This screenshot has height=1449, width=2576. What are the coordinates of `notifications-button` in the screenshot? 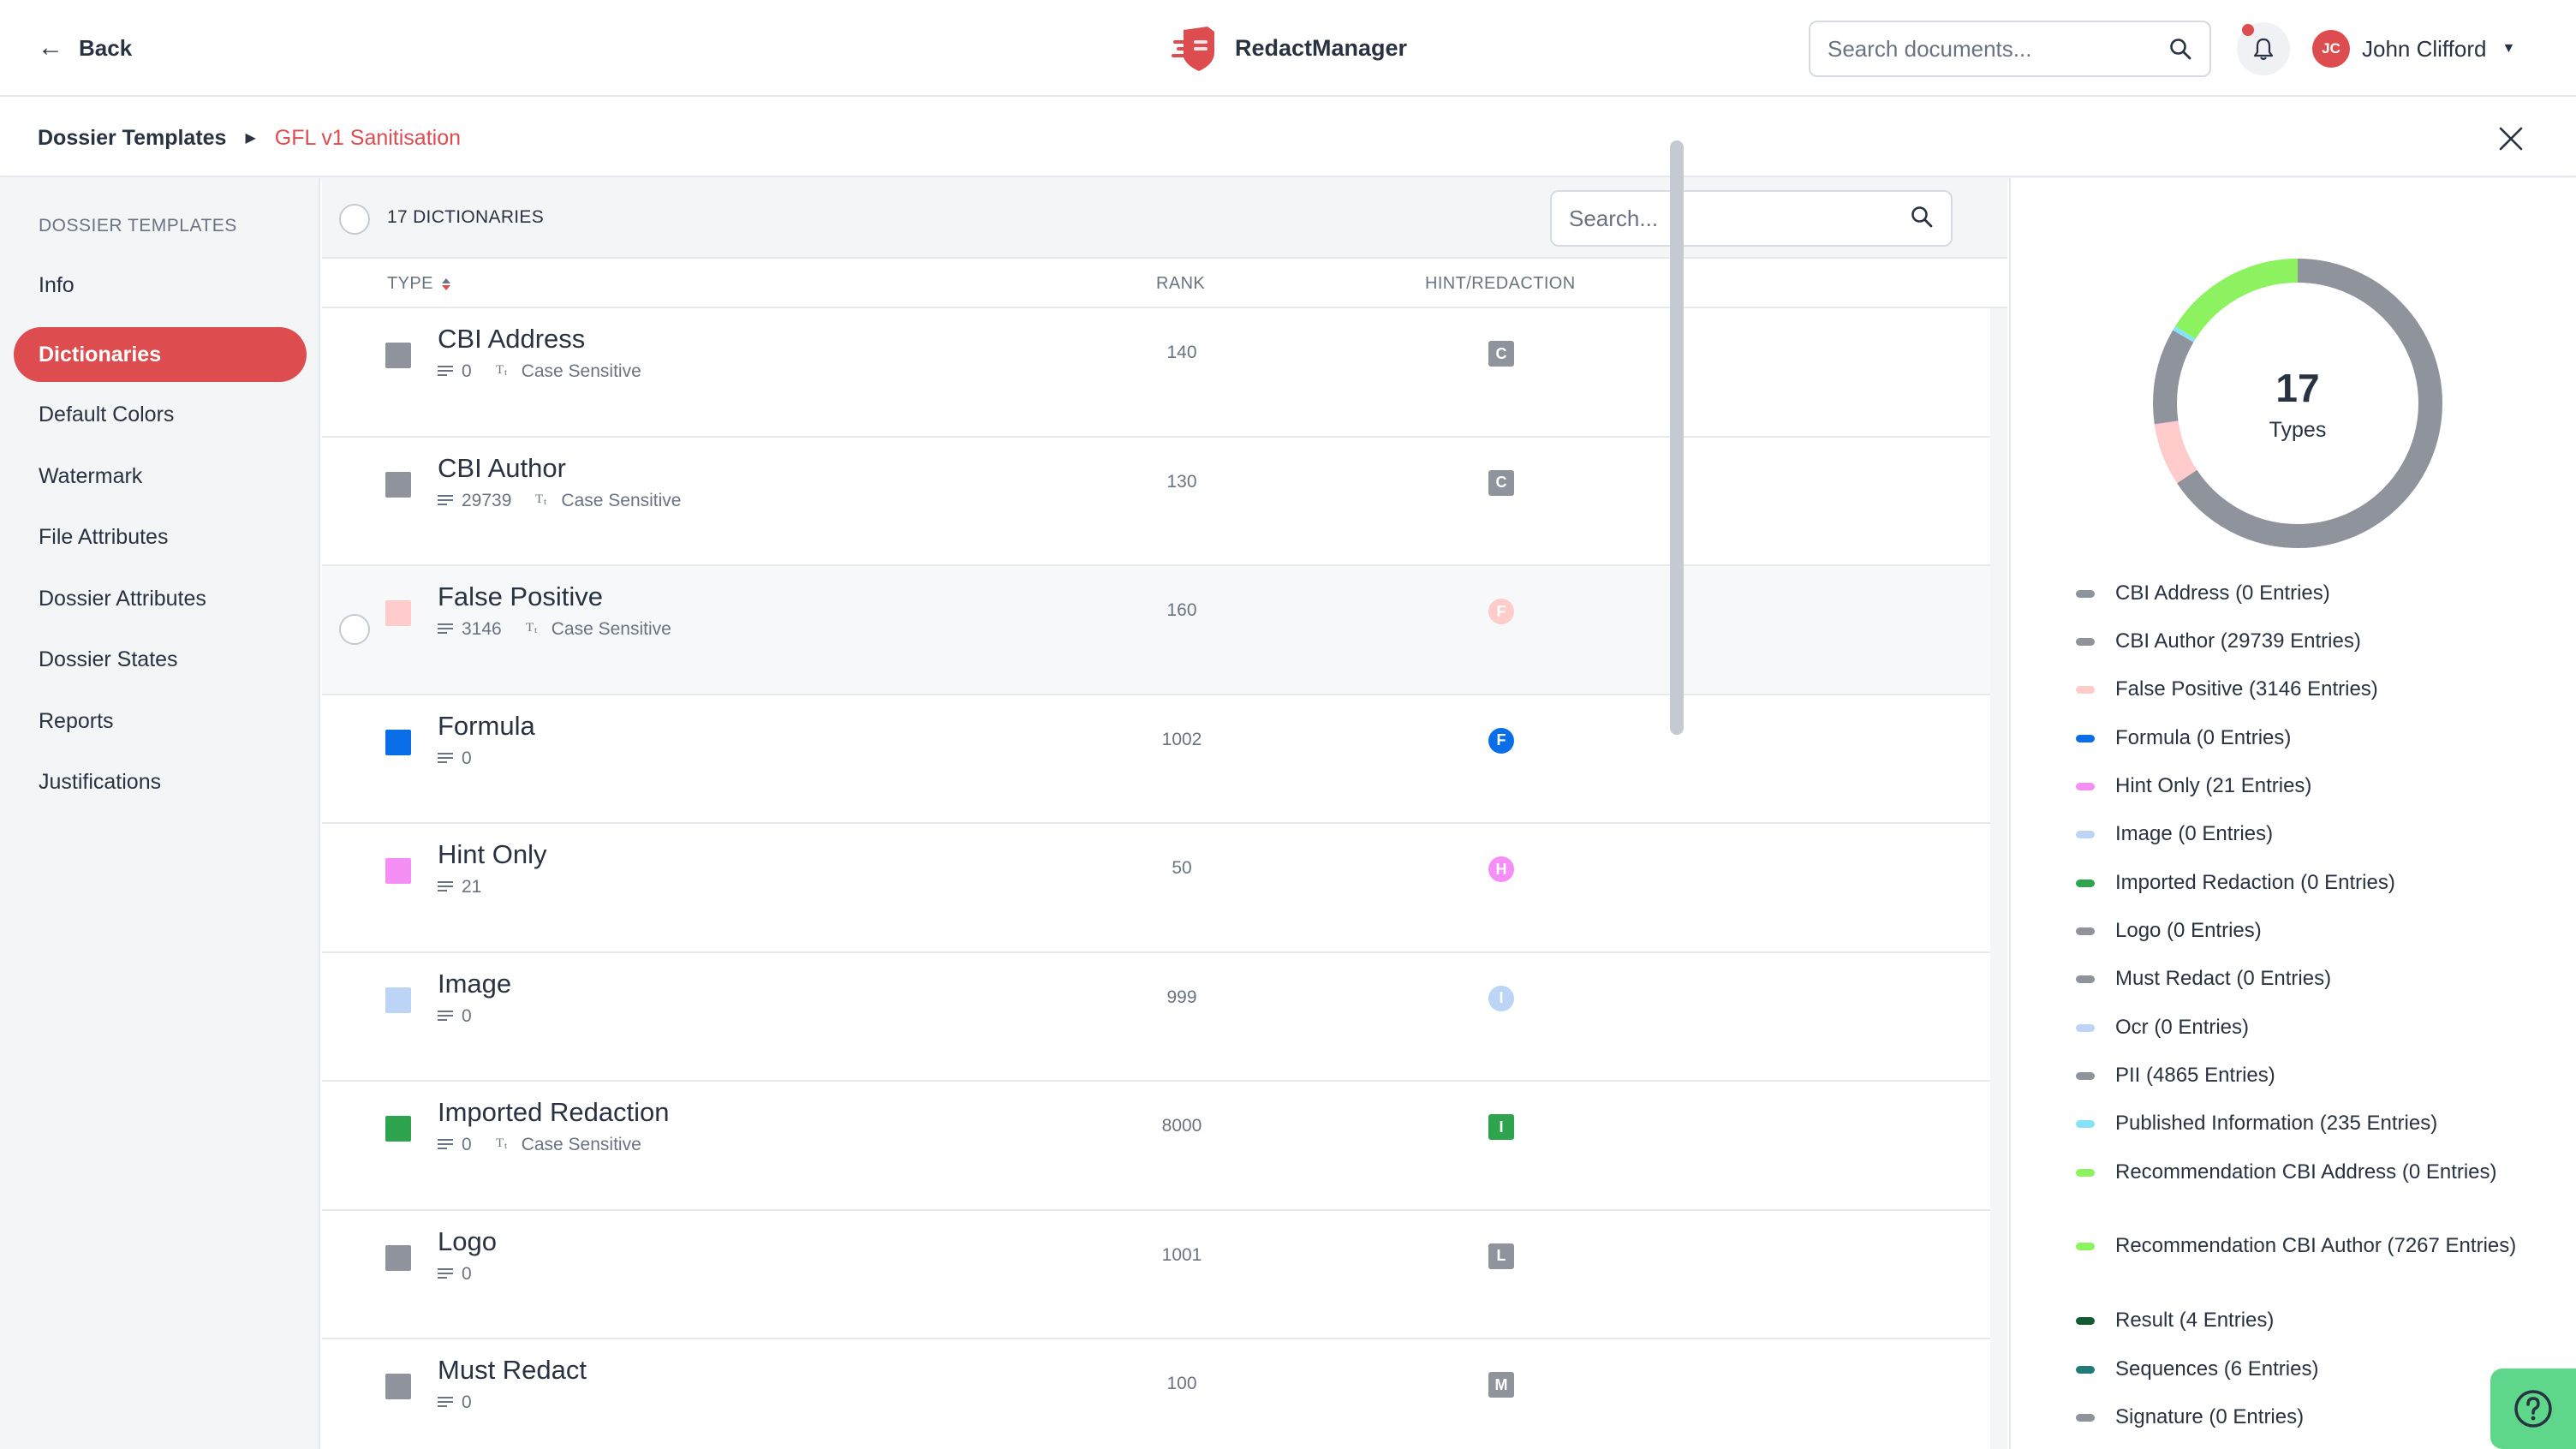 It's located at (2263, 48).